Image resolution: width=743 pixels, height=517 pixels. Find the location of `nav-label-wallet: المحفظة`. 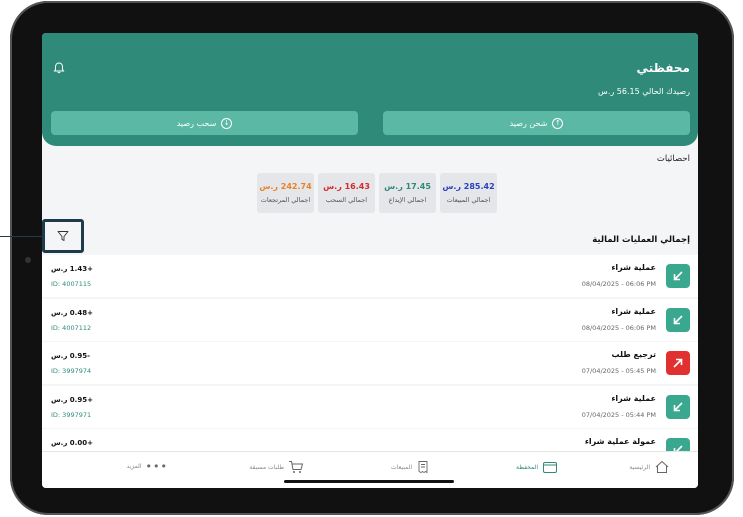

nav-label-wallet: المحفظة is located at coordinates (526, 467).